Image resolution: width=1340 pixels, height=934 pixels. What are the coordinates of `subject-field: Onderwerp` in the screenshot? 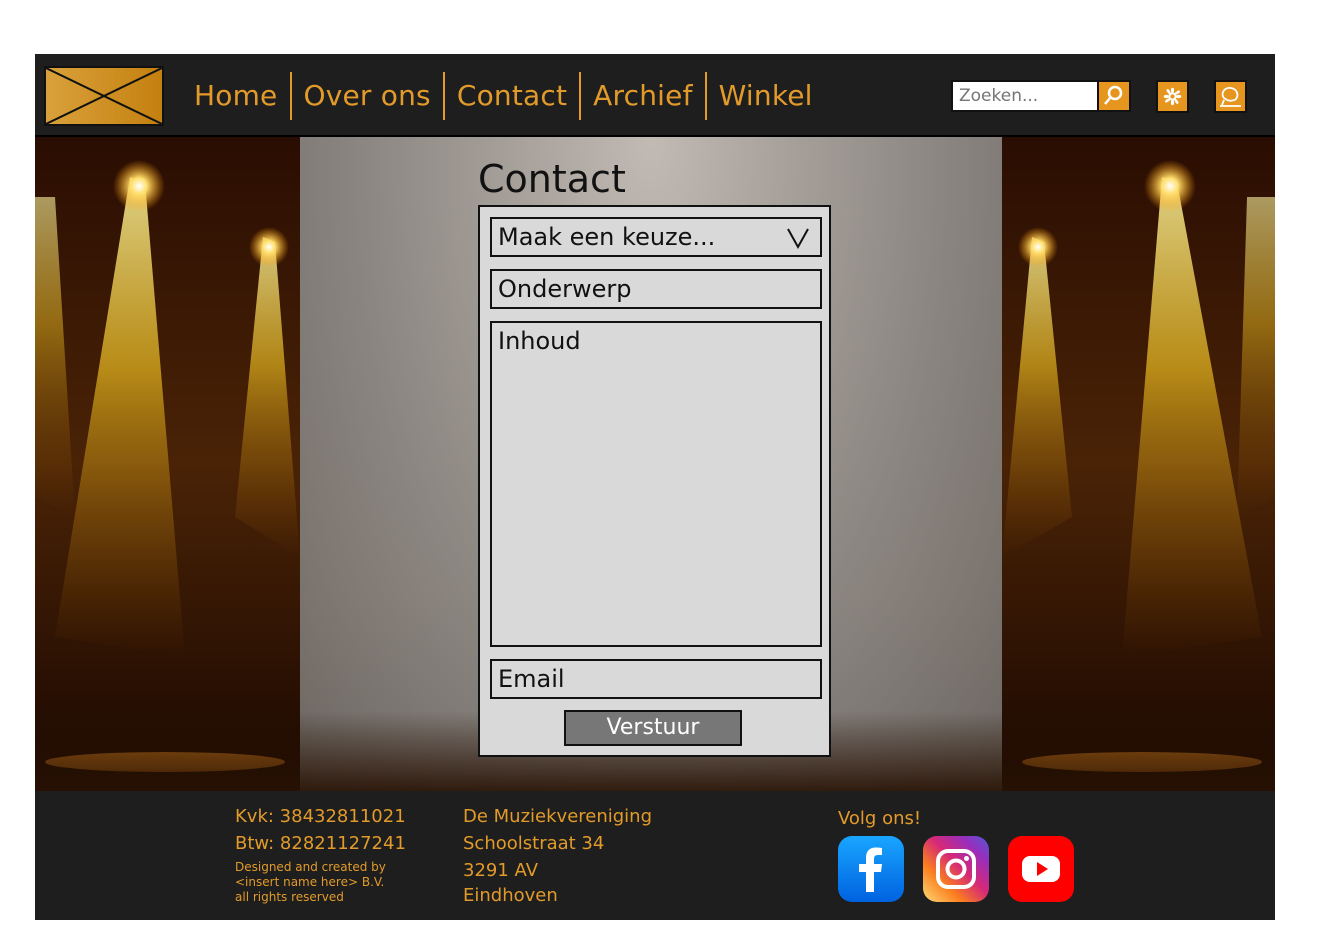 It's located at (656, 289).